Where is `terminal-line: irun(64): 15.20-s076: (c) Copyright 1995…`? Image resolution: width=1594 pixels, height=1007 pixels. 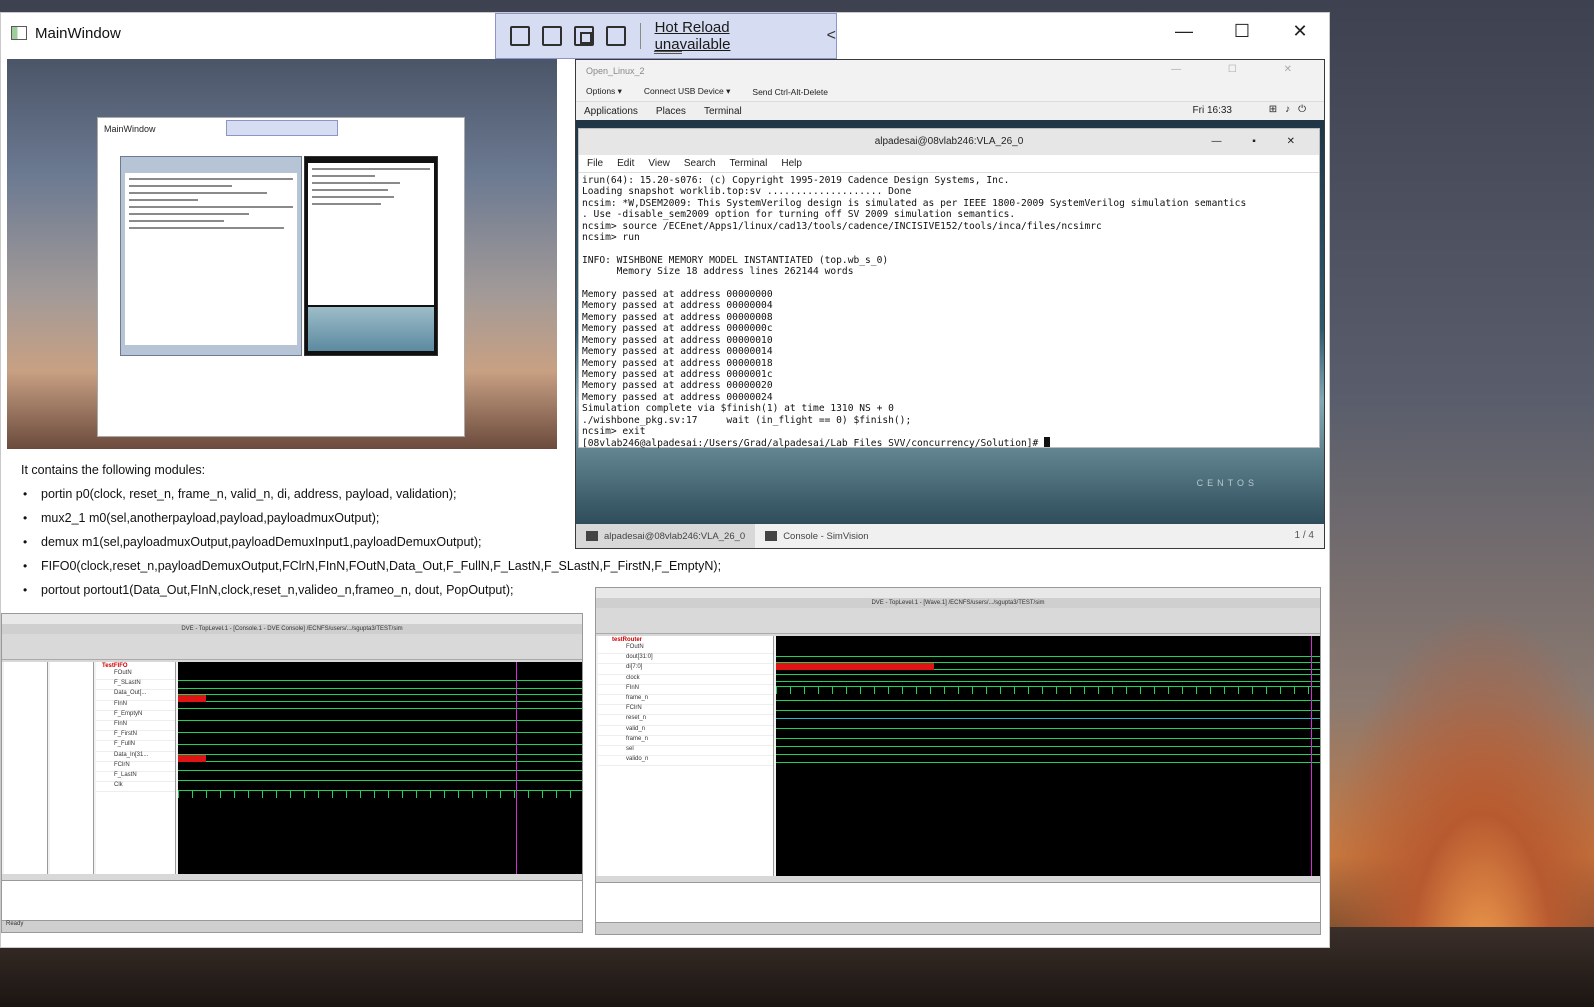
terminal-line: irun(64): 15.20-s076: (c) Copyright 1995… is located at coordinates (796, 180).